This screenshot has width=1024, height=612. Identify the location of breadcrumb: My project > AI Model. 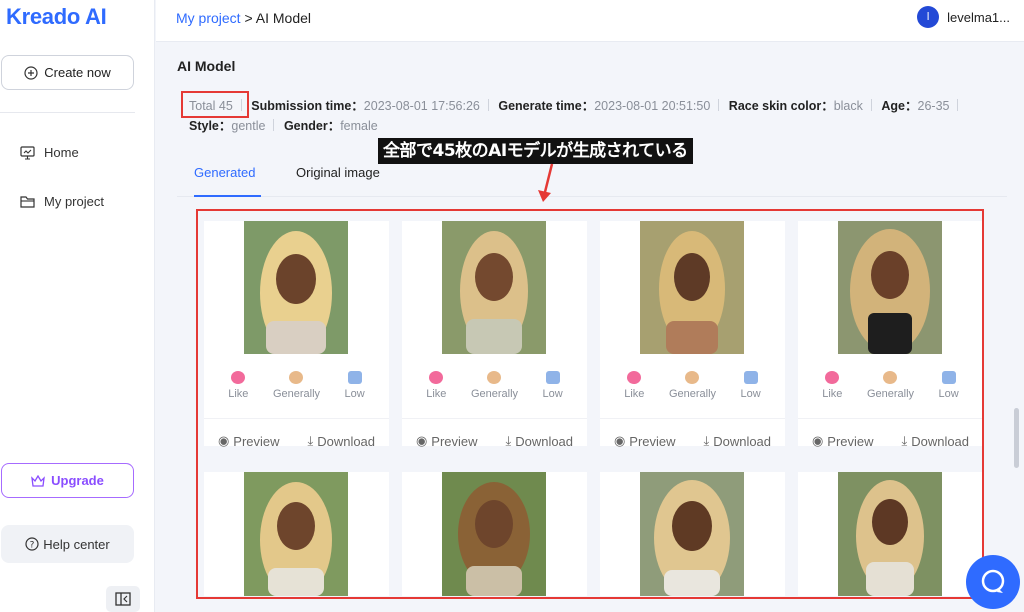
(243, 18).